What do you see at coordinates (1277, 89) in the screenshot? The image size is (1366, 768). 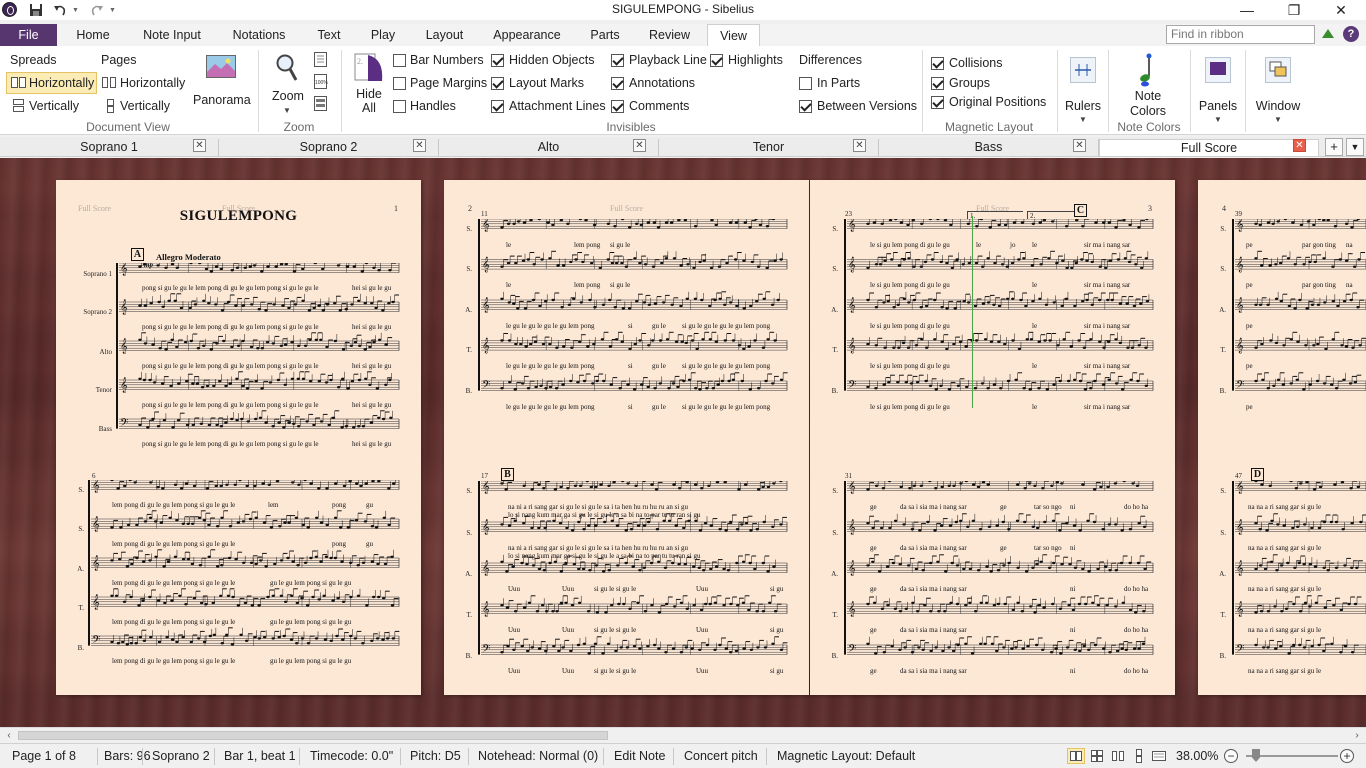 I see `window-button: Window ▼` at bounding box center [1277, 89].